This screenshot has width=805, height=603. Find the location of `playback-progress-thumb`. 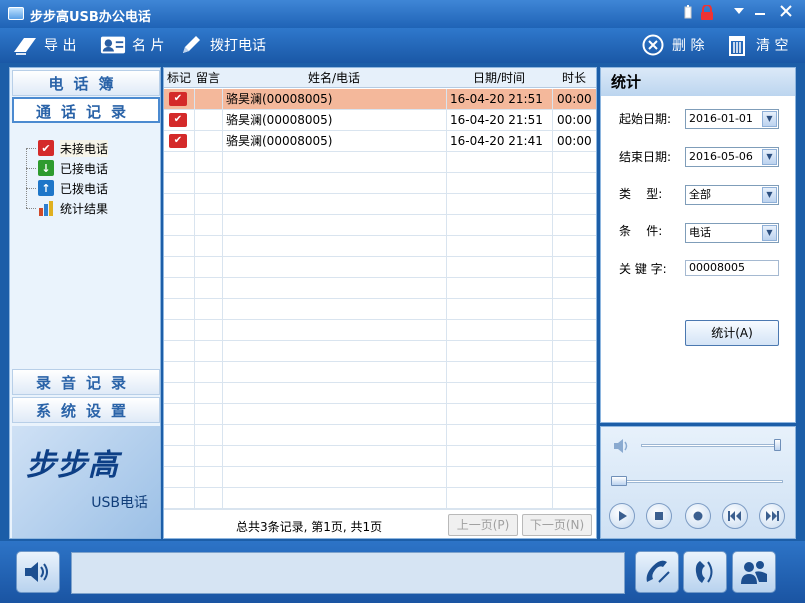

playback-progress-thumb is located at coordinates (619, 481).